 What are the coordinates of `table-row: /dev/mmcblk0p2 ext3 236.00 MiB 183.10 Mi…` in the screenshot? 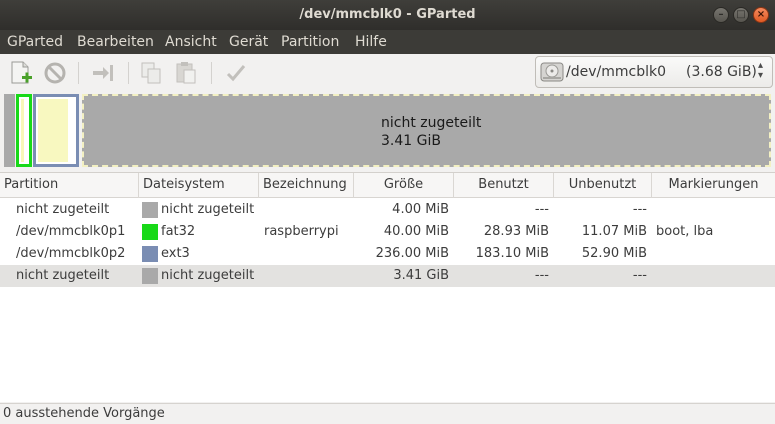 It's located at (387, 254).